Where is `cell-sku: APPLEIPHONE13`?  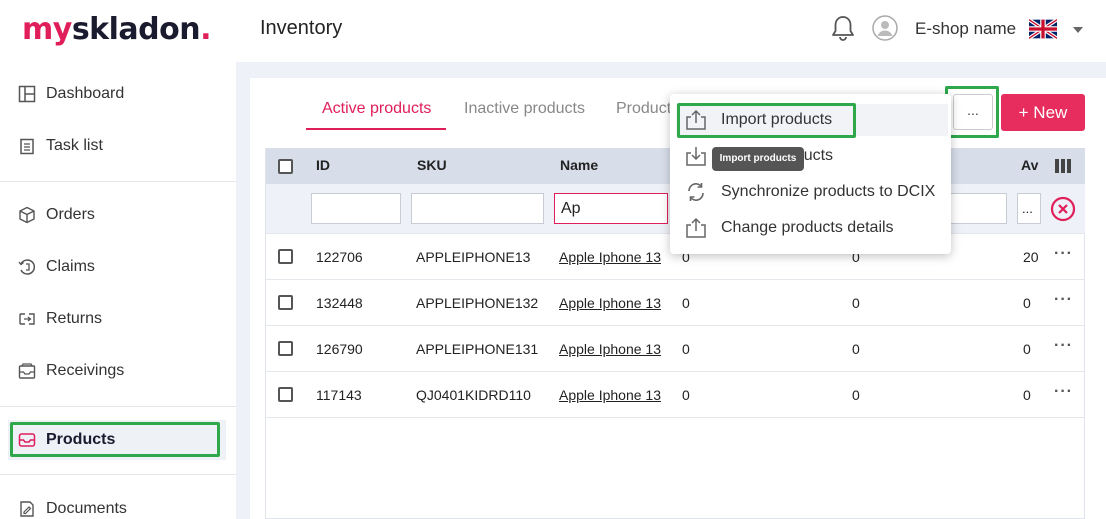
cell-sku: APPLEIPHONE13 is located at coordinates (473, 257).